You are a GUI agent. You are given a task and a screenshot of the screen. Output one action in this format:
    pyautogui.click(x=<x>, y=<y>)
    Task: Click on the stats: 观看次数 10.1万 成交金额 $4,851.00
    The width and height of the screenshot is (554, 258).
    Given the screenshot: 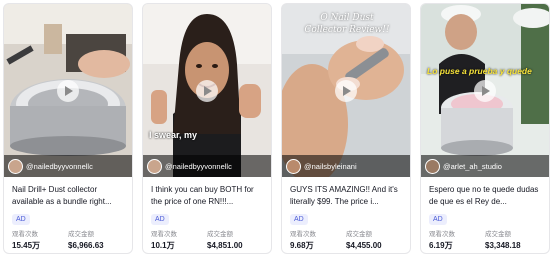 What is the action you would take?
    pyautogui.click(x=207, y=241)
    